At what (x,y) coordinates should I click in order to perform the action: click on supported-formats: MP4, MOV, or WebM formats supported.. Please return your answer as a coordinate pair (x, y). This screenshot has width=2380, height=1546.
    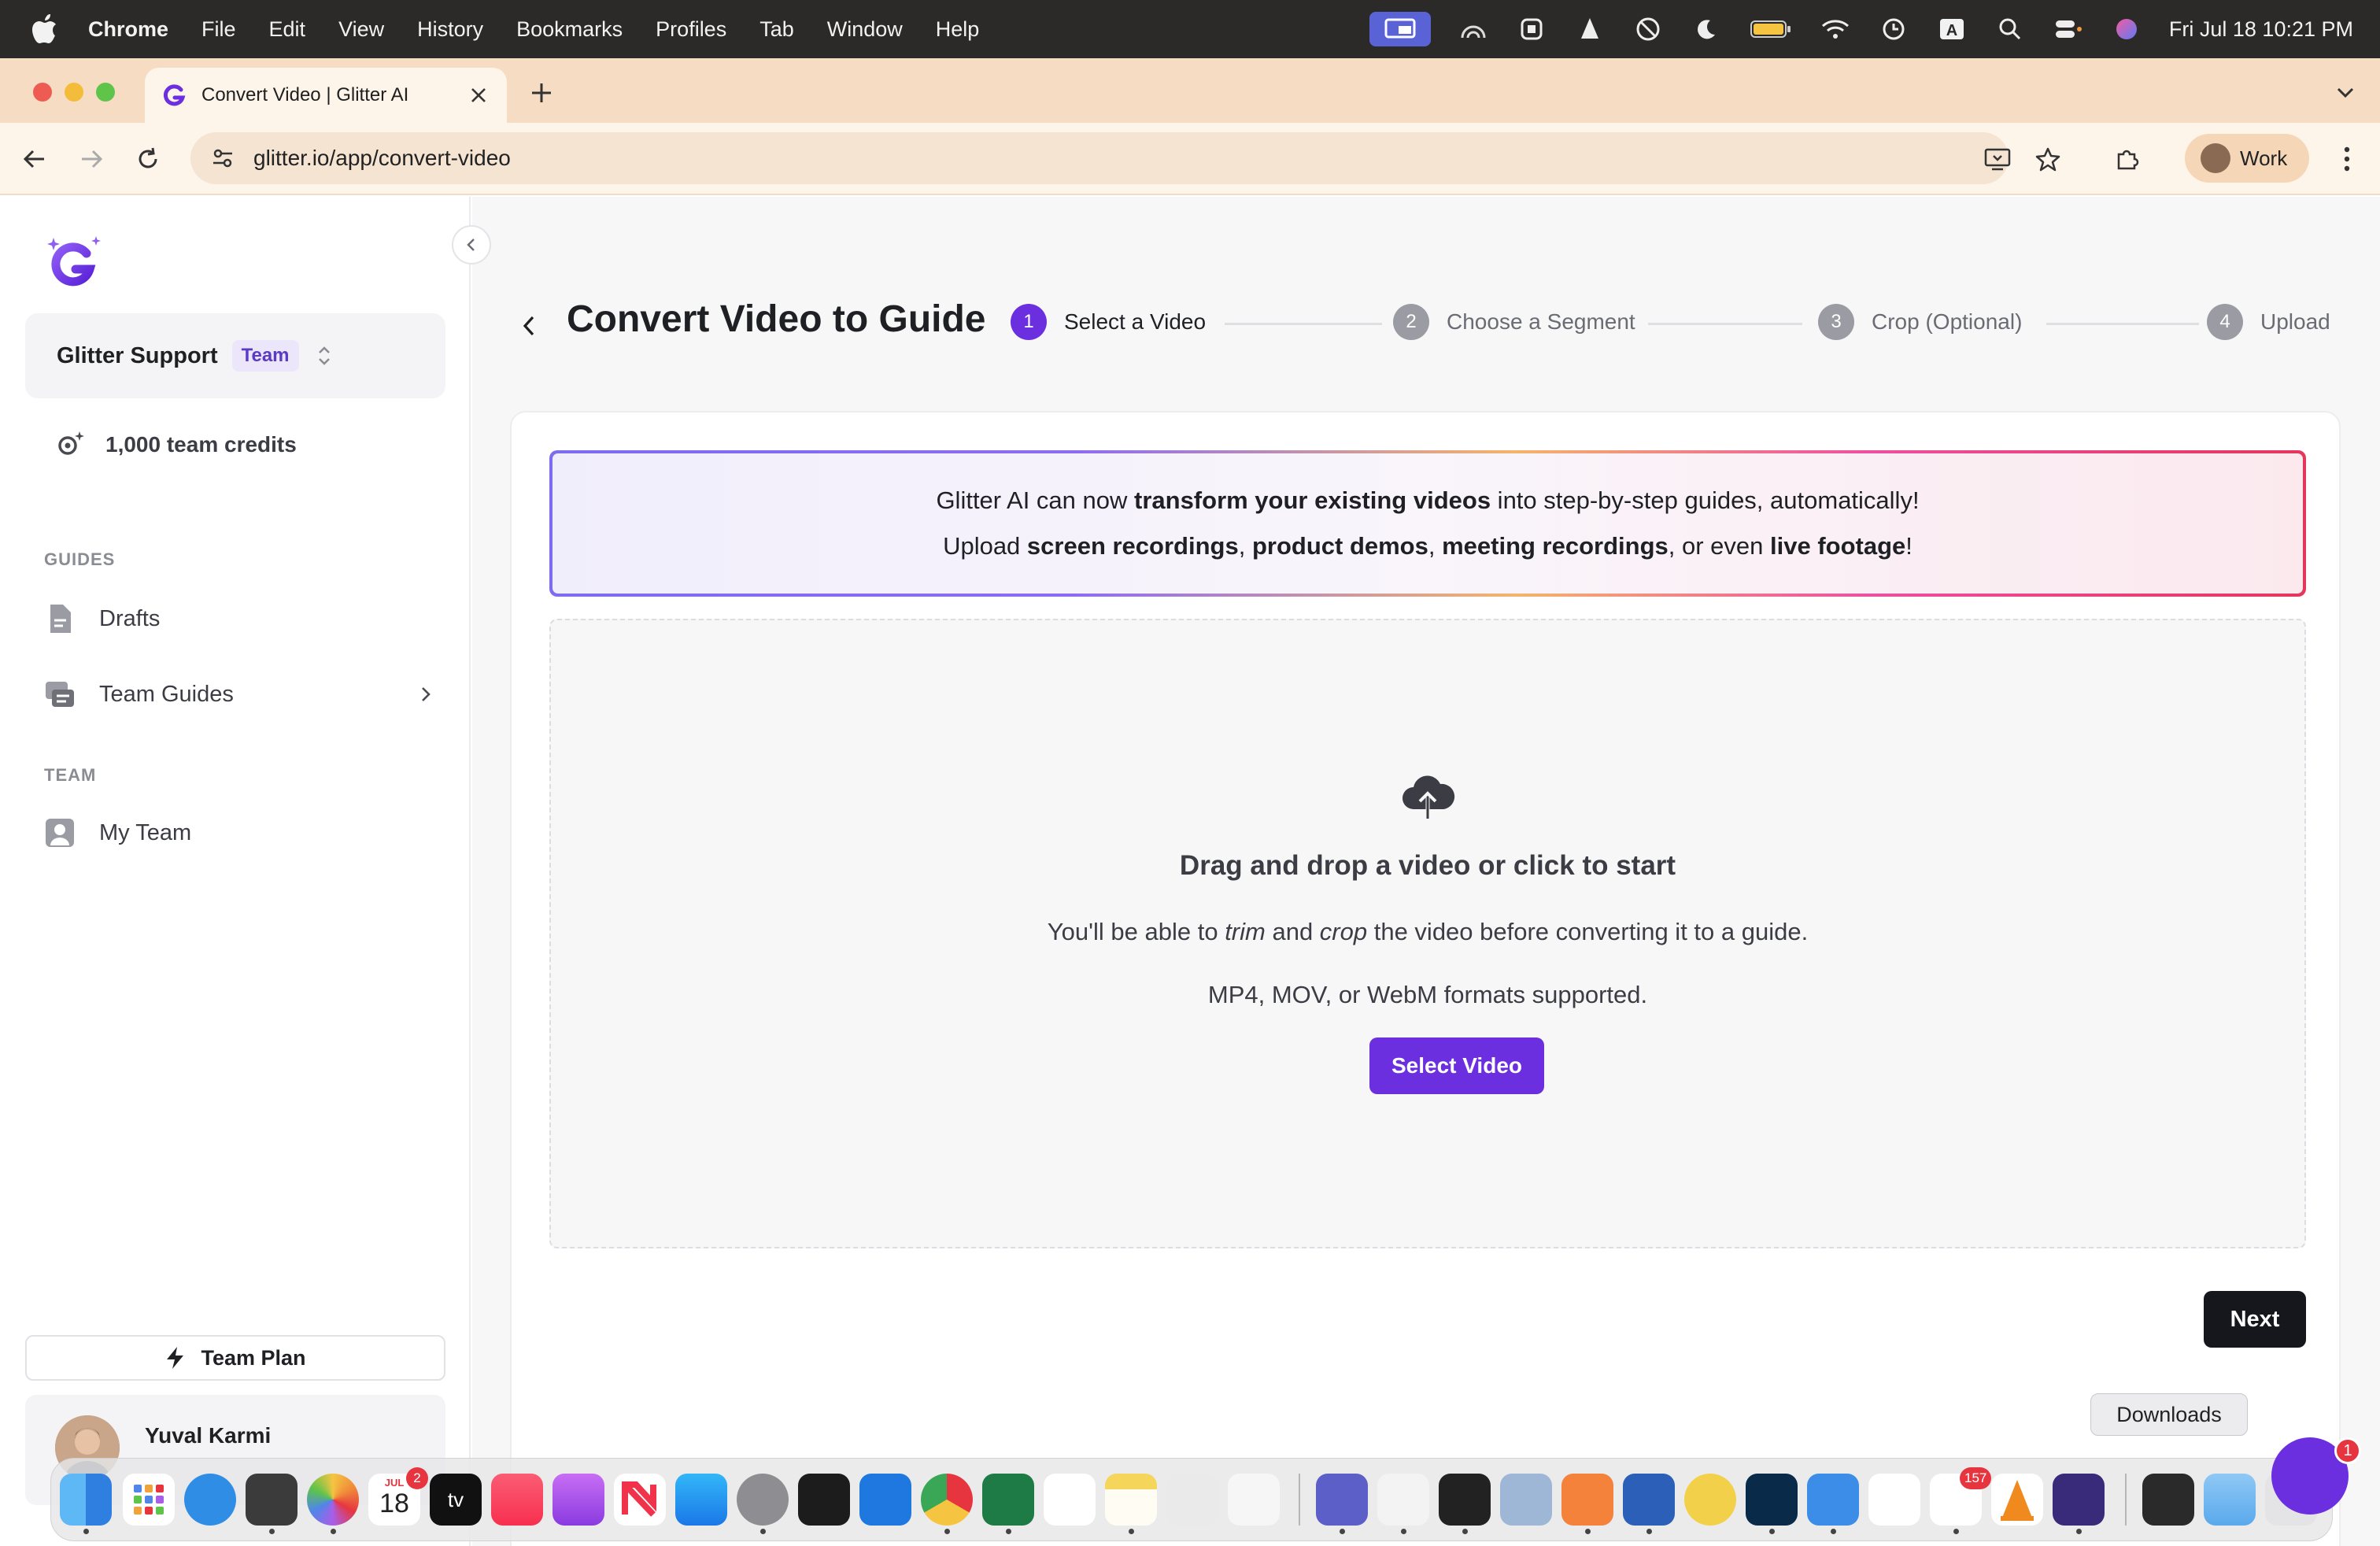
    Looking at the image, I should click on (1427, 995).